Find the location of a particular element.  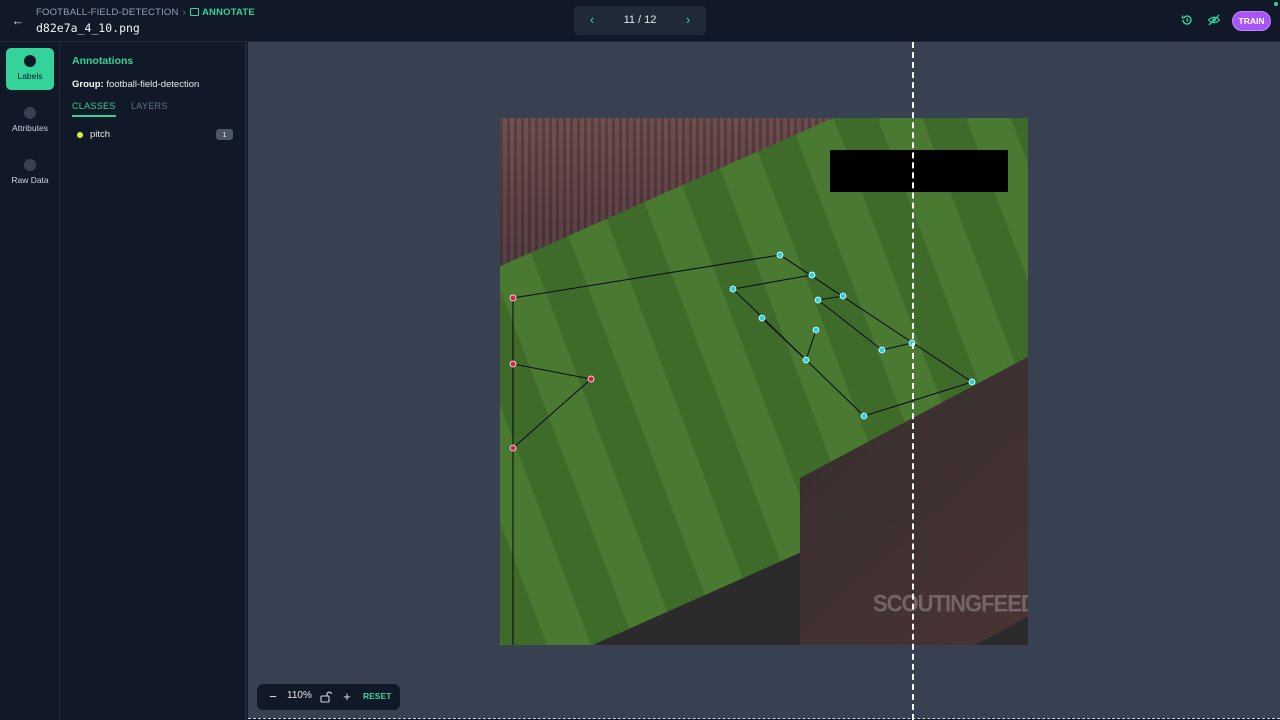

panel-title: Annotations is located at coordinates (103, 61).